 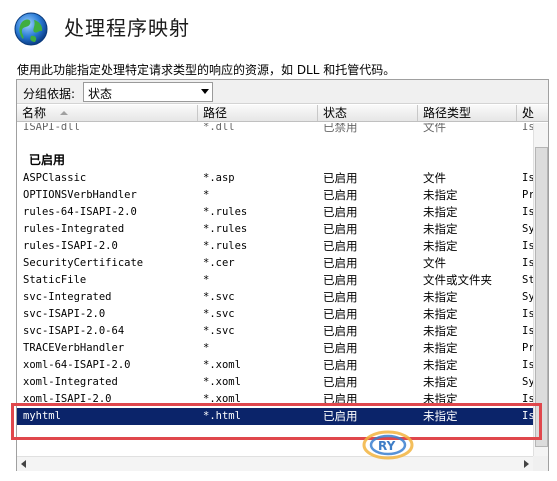 What do you see at coordinates (275, 246) in the screenshot?
I see `table-row: rules-ISAPI-2.0 *.rules 已启用 未指定 Is` at bounding box center [275, 246].